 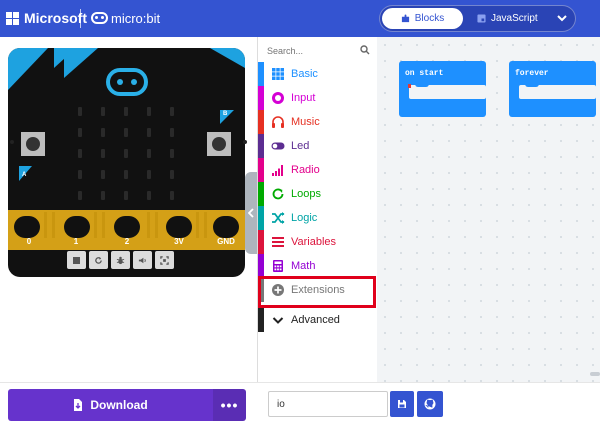 What do you see at coordinates (225, 114) in the screenshot?
I see `button-b-label: B` at bounding box center [225, 114].